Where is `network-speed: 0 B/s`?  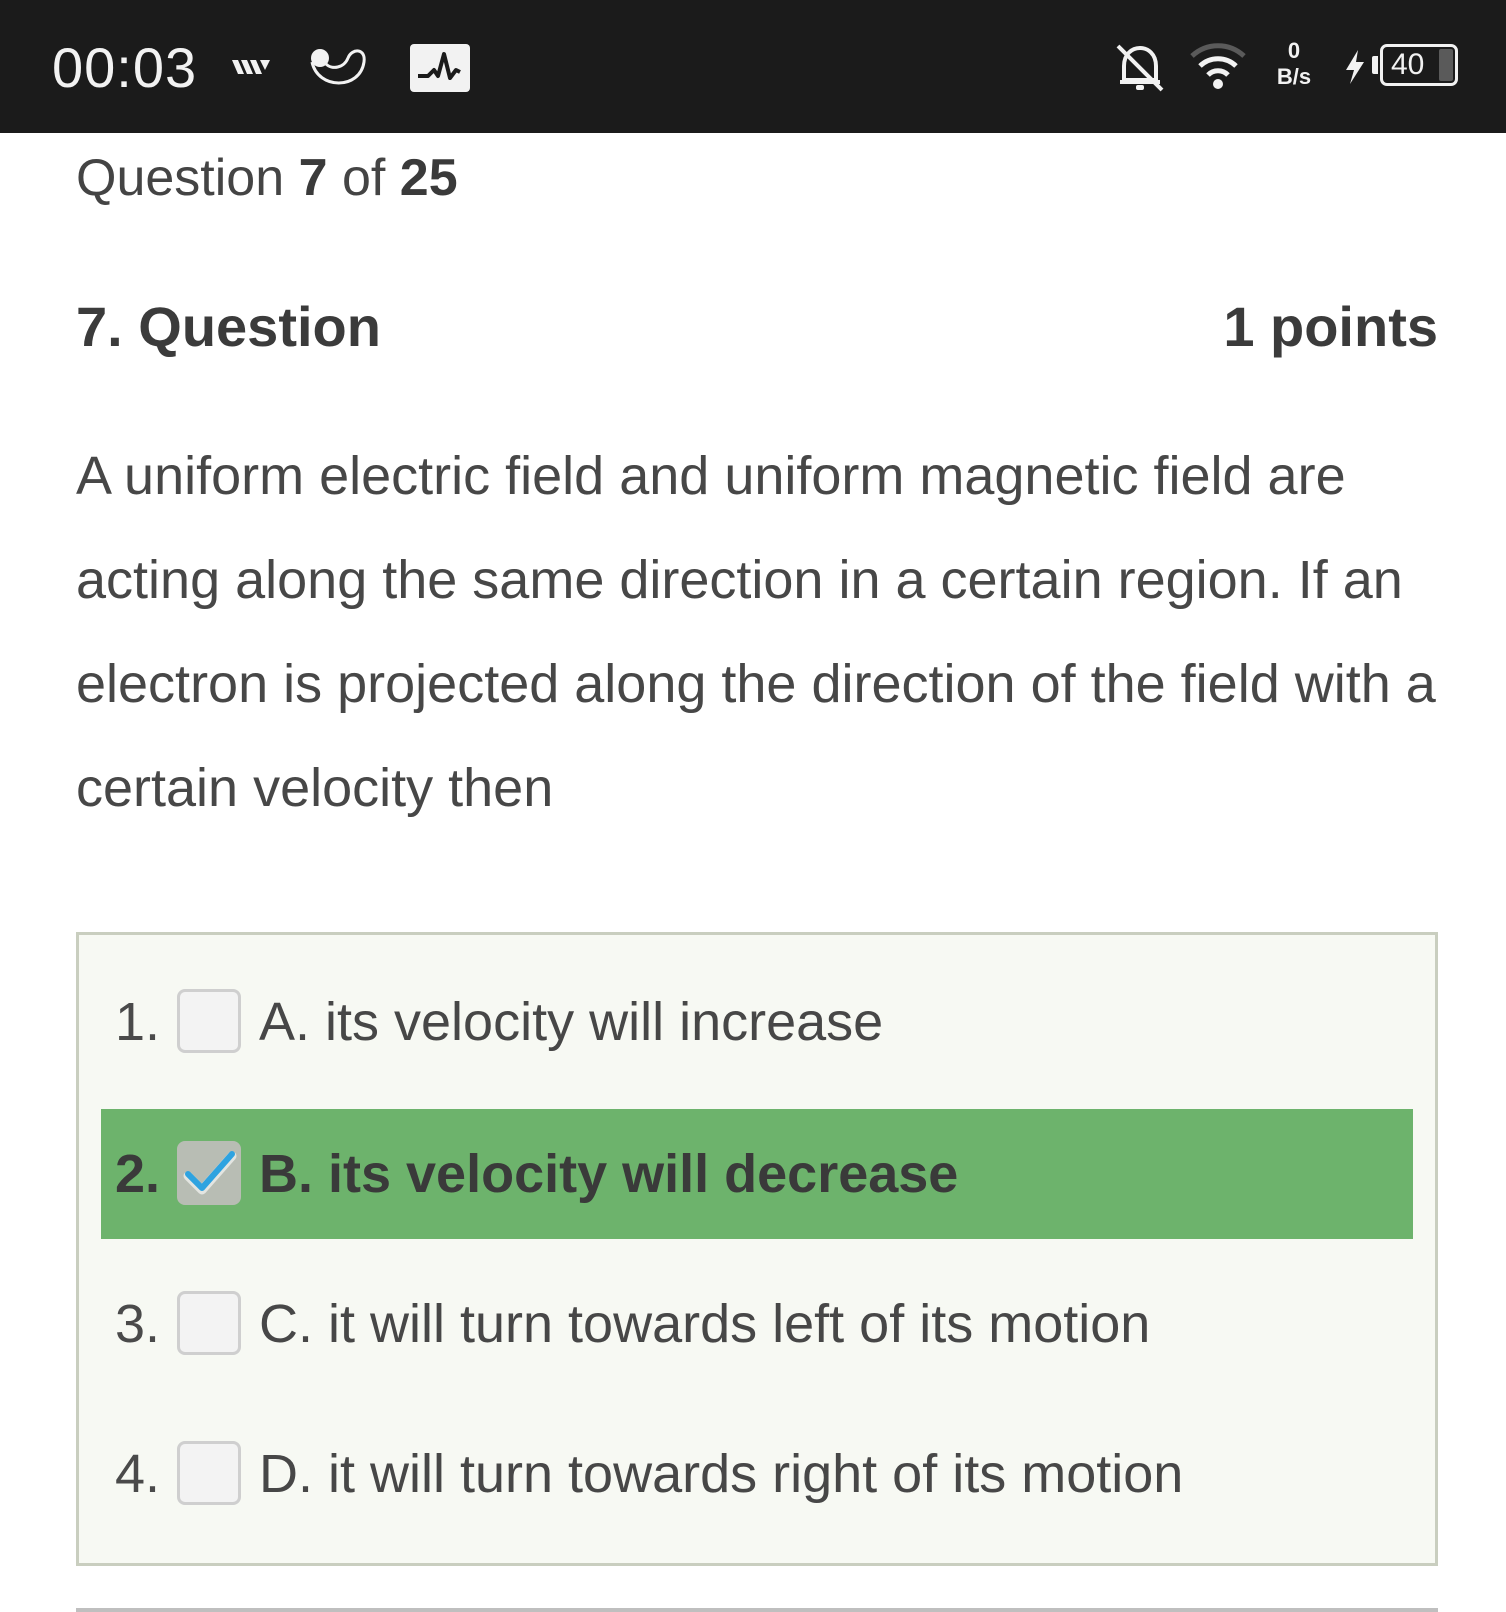 network-speed: 0 B/s is located at coordinates (1294, 64).